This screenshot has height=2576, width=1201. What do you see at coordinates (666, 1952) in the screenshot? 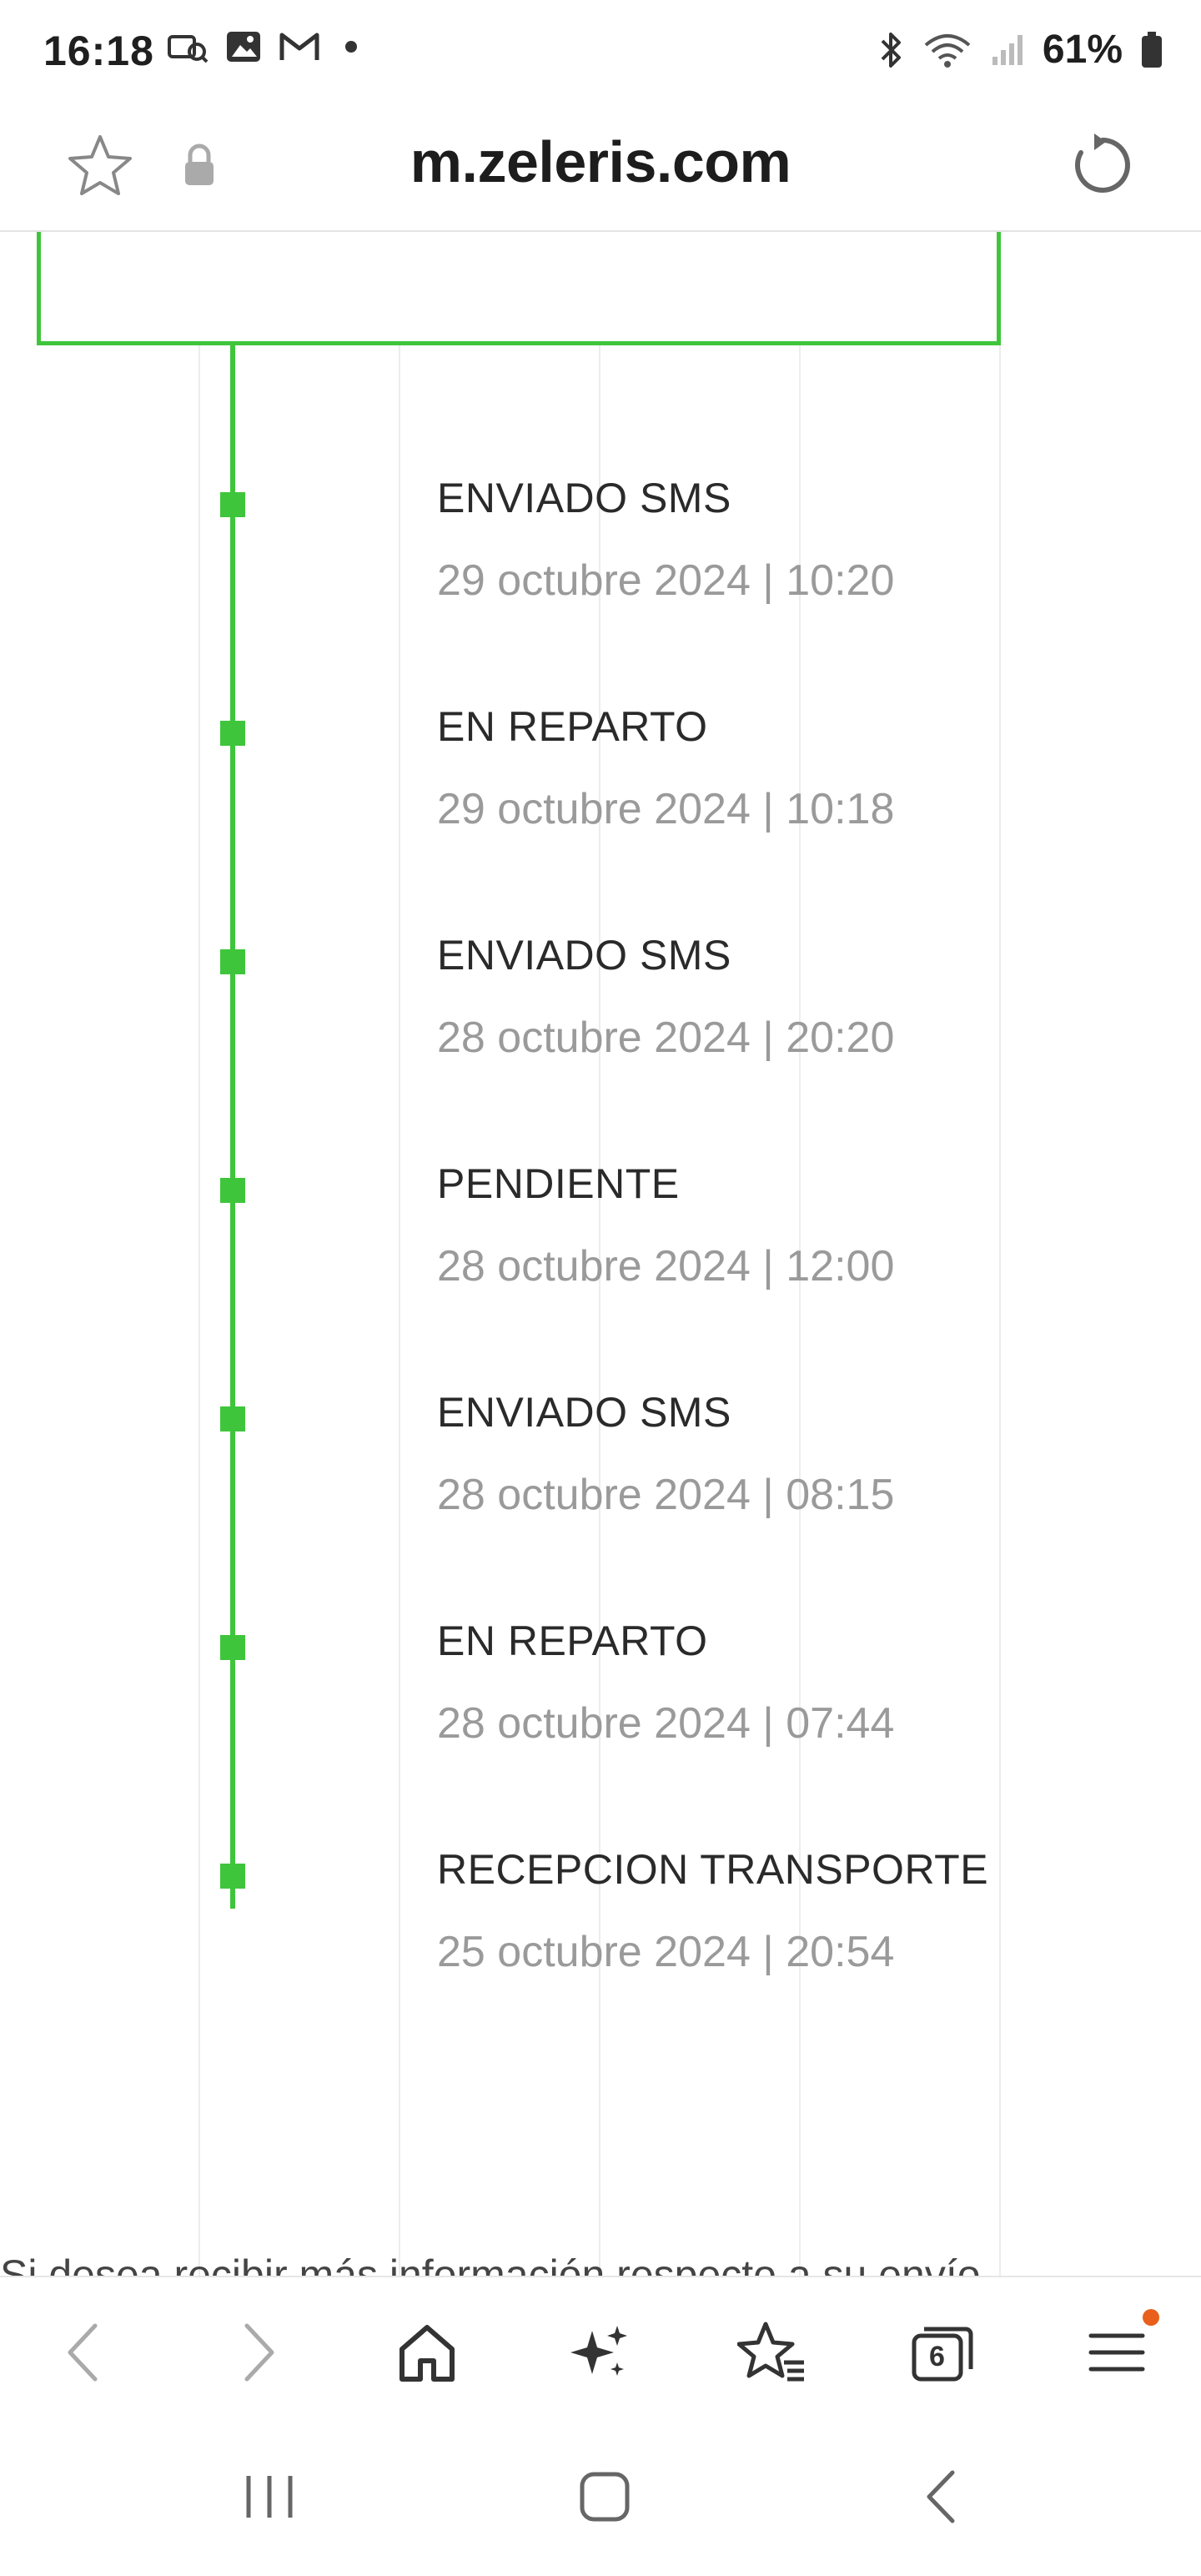
I see `event-date: 25 octubre 2024 | 20:54` at bounding box center [666, 1952].